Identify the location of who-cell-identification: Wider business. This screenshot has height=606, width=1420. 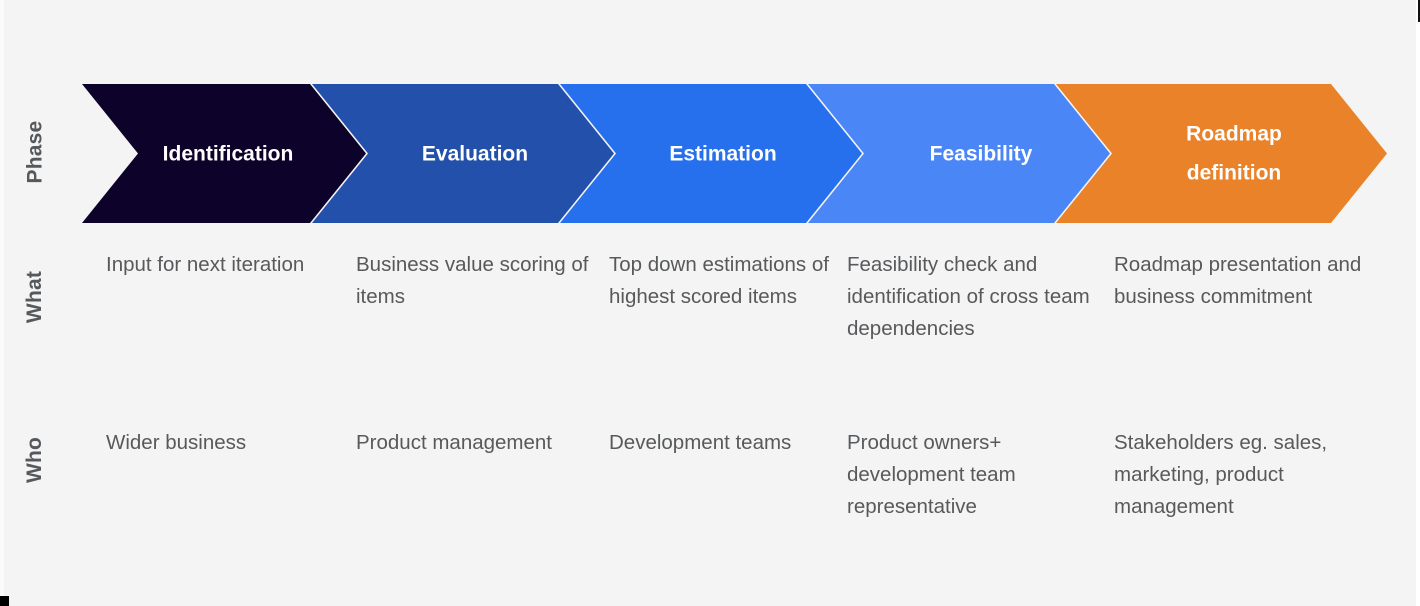
(176, 442).